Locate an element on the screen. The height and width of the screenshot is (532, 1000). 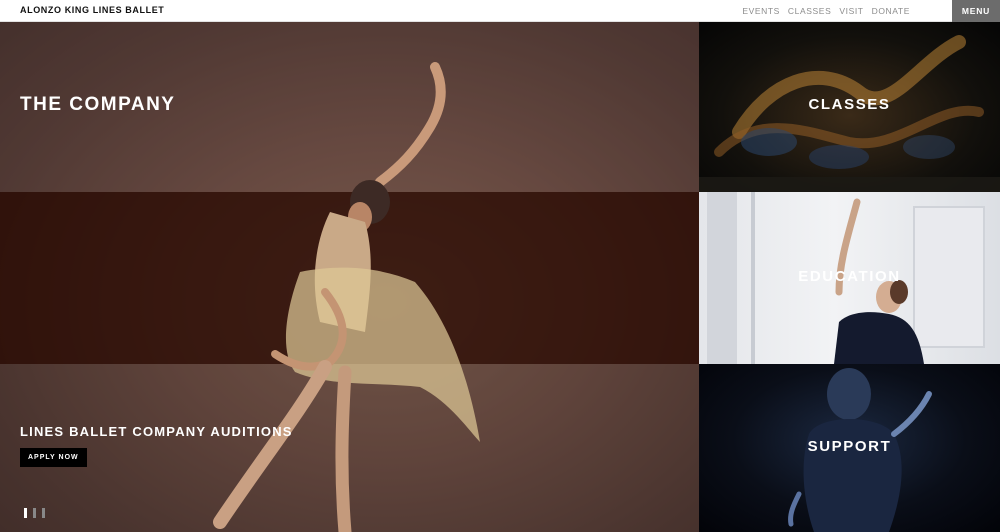
nav-classes-link: CLASSES is located at coordinates (809, 11).